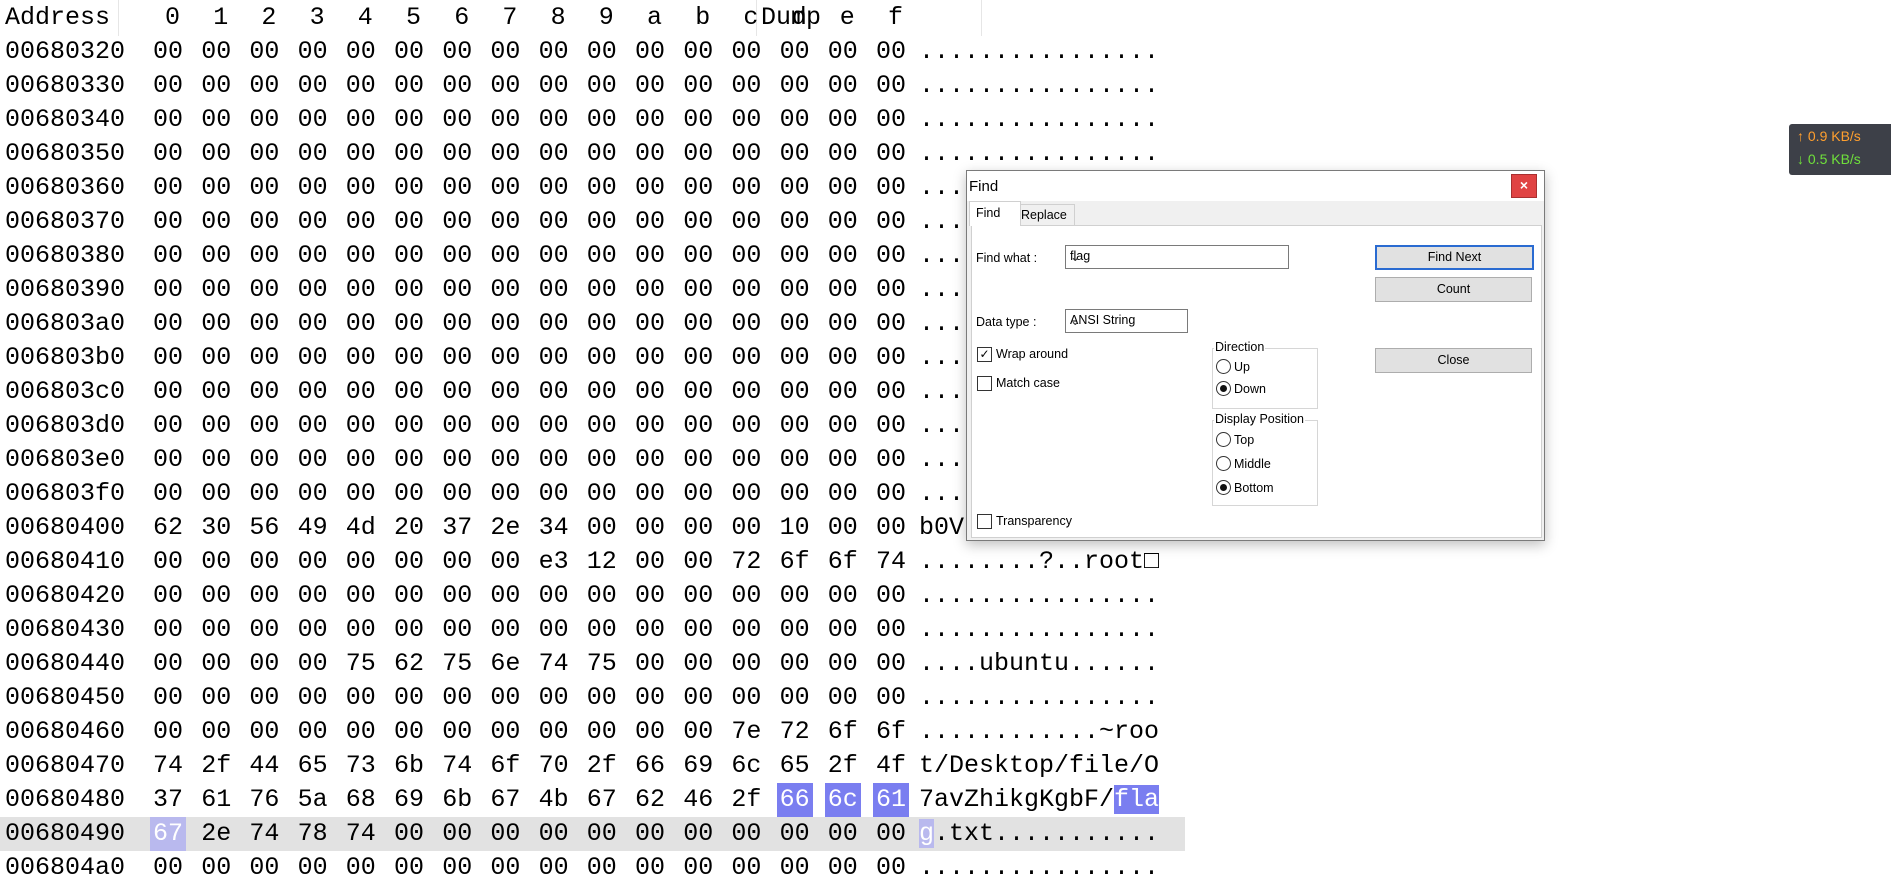 This screenshot has height=885, width=1891. Describe the element at coordinates (746, 800) in the screenshot. I see `hex-byte: 2f` at that location.